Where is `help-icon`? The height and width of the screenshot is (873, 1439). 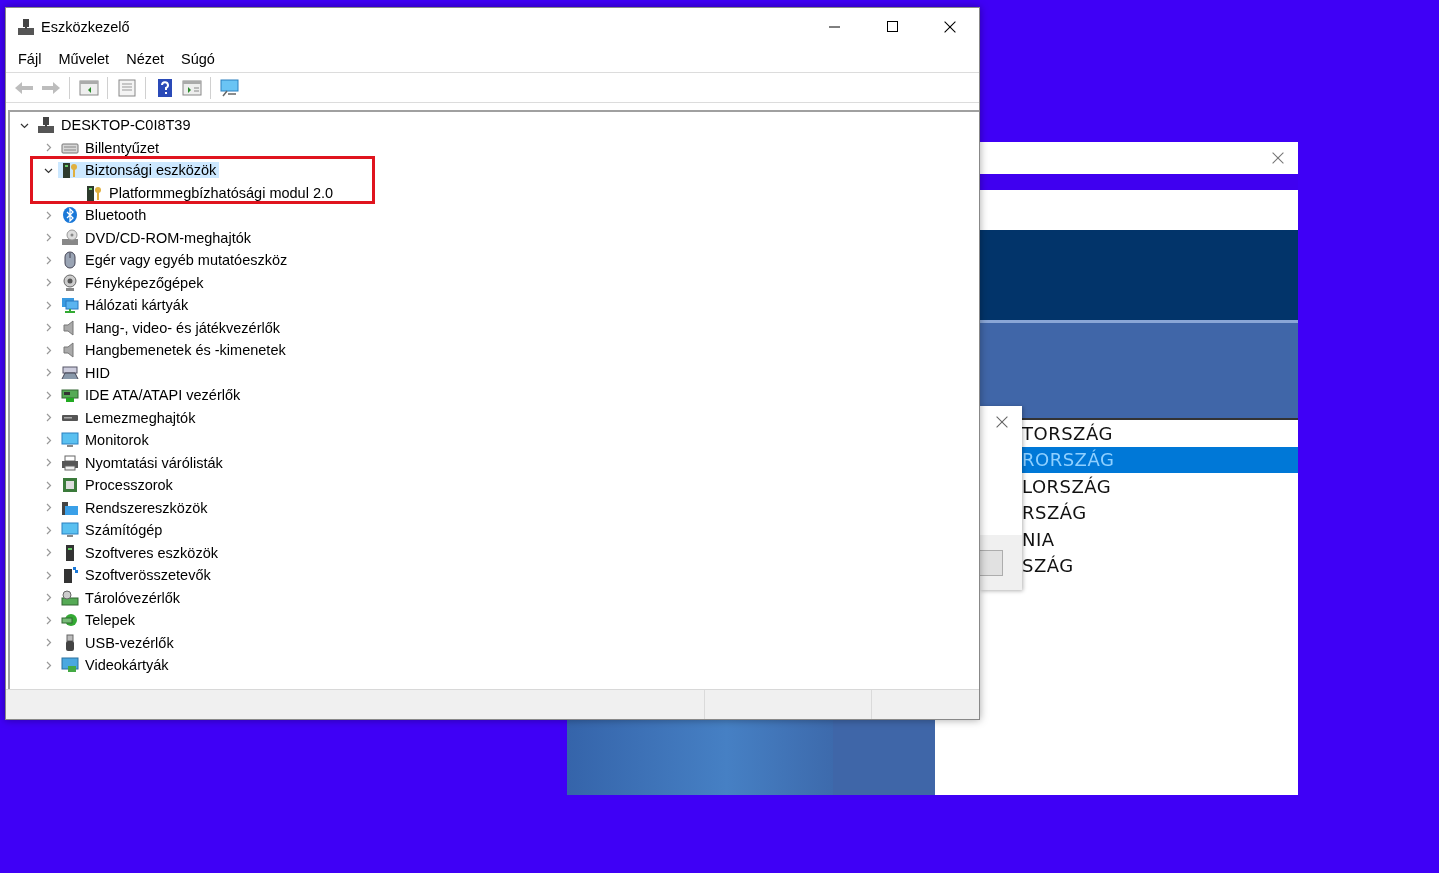
help-icon is located at coordinates (164, 87).